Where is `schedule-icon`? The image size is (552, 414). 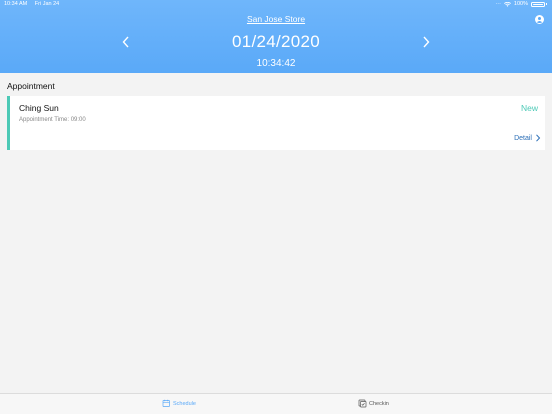
schedule-icon is located at coordinates (166, 403).